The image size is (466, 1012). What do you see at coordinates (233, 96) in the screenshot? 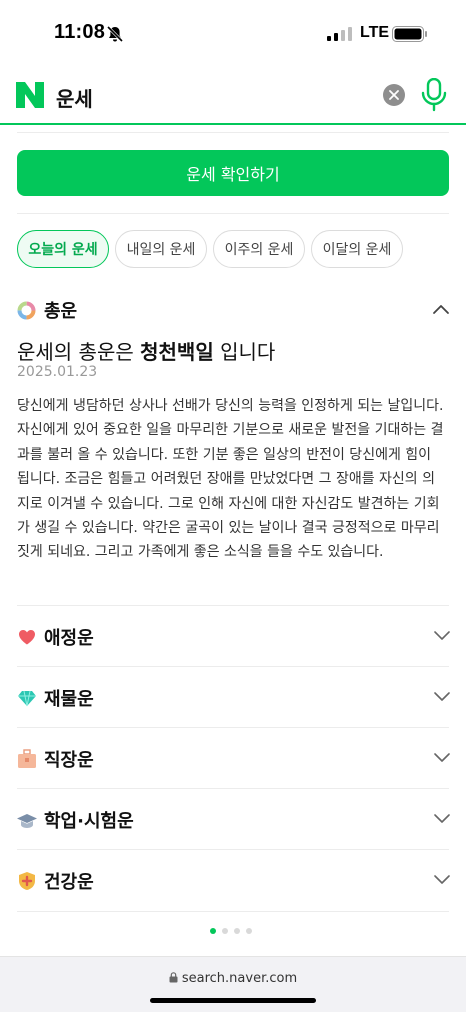
I see `search-header: 운세` at bounding box center [233, 96].